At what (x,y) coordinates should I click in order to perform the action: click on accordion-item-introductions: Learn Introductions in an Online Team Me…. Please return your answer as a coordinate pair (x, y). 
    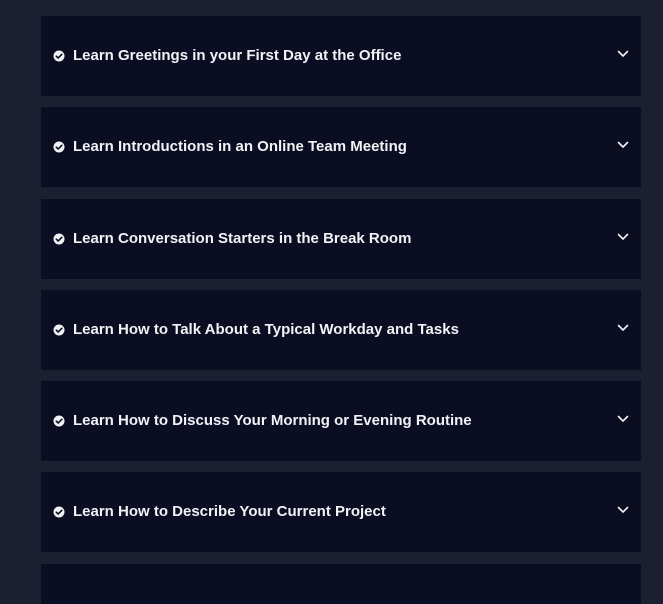
    Looking at the image, I should click on (341, 147).